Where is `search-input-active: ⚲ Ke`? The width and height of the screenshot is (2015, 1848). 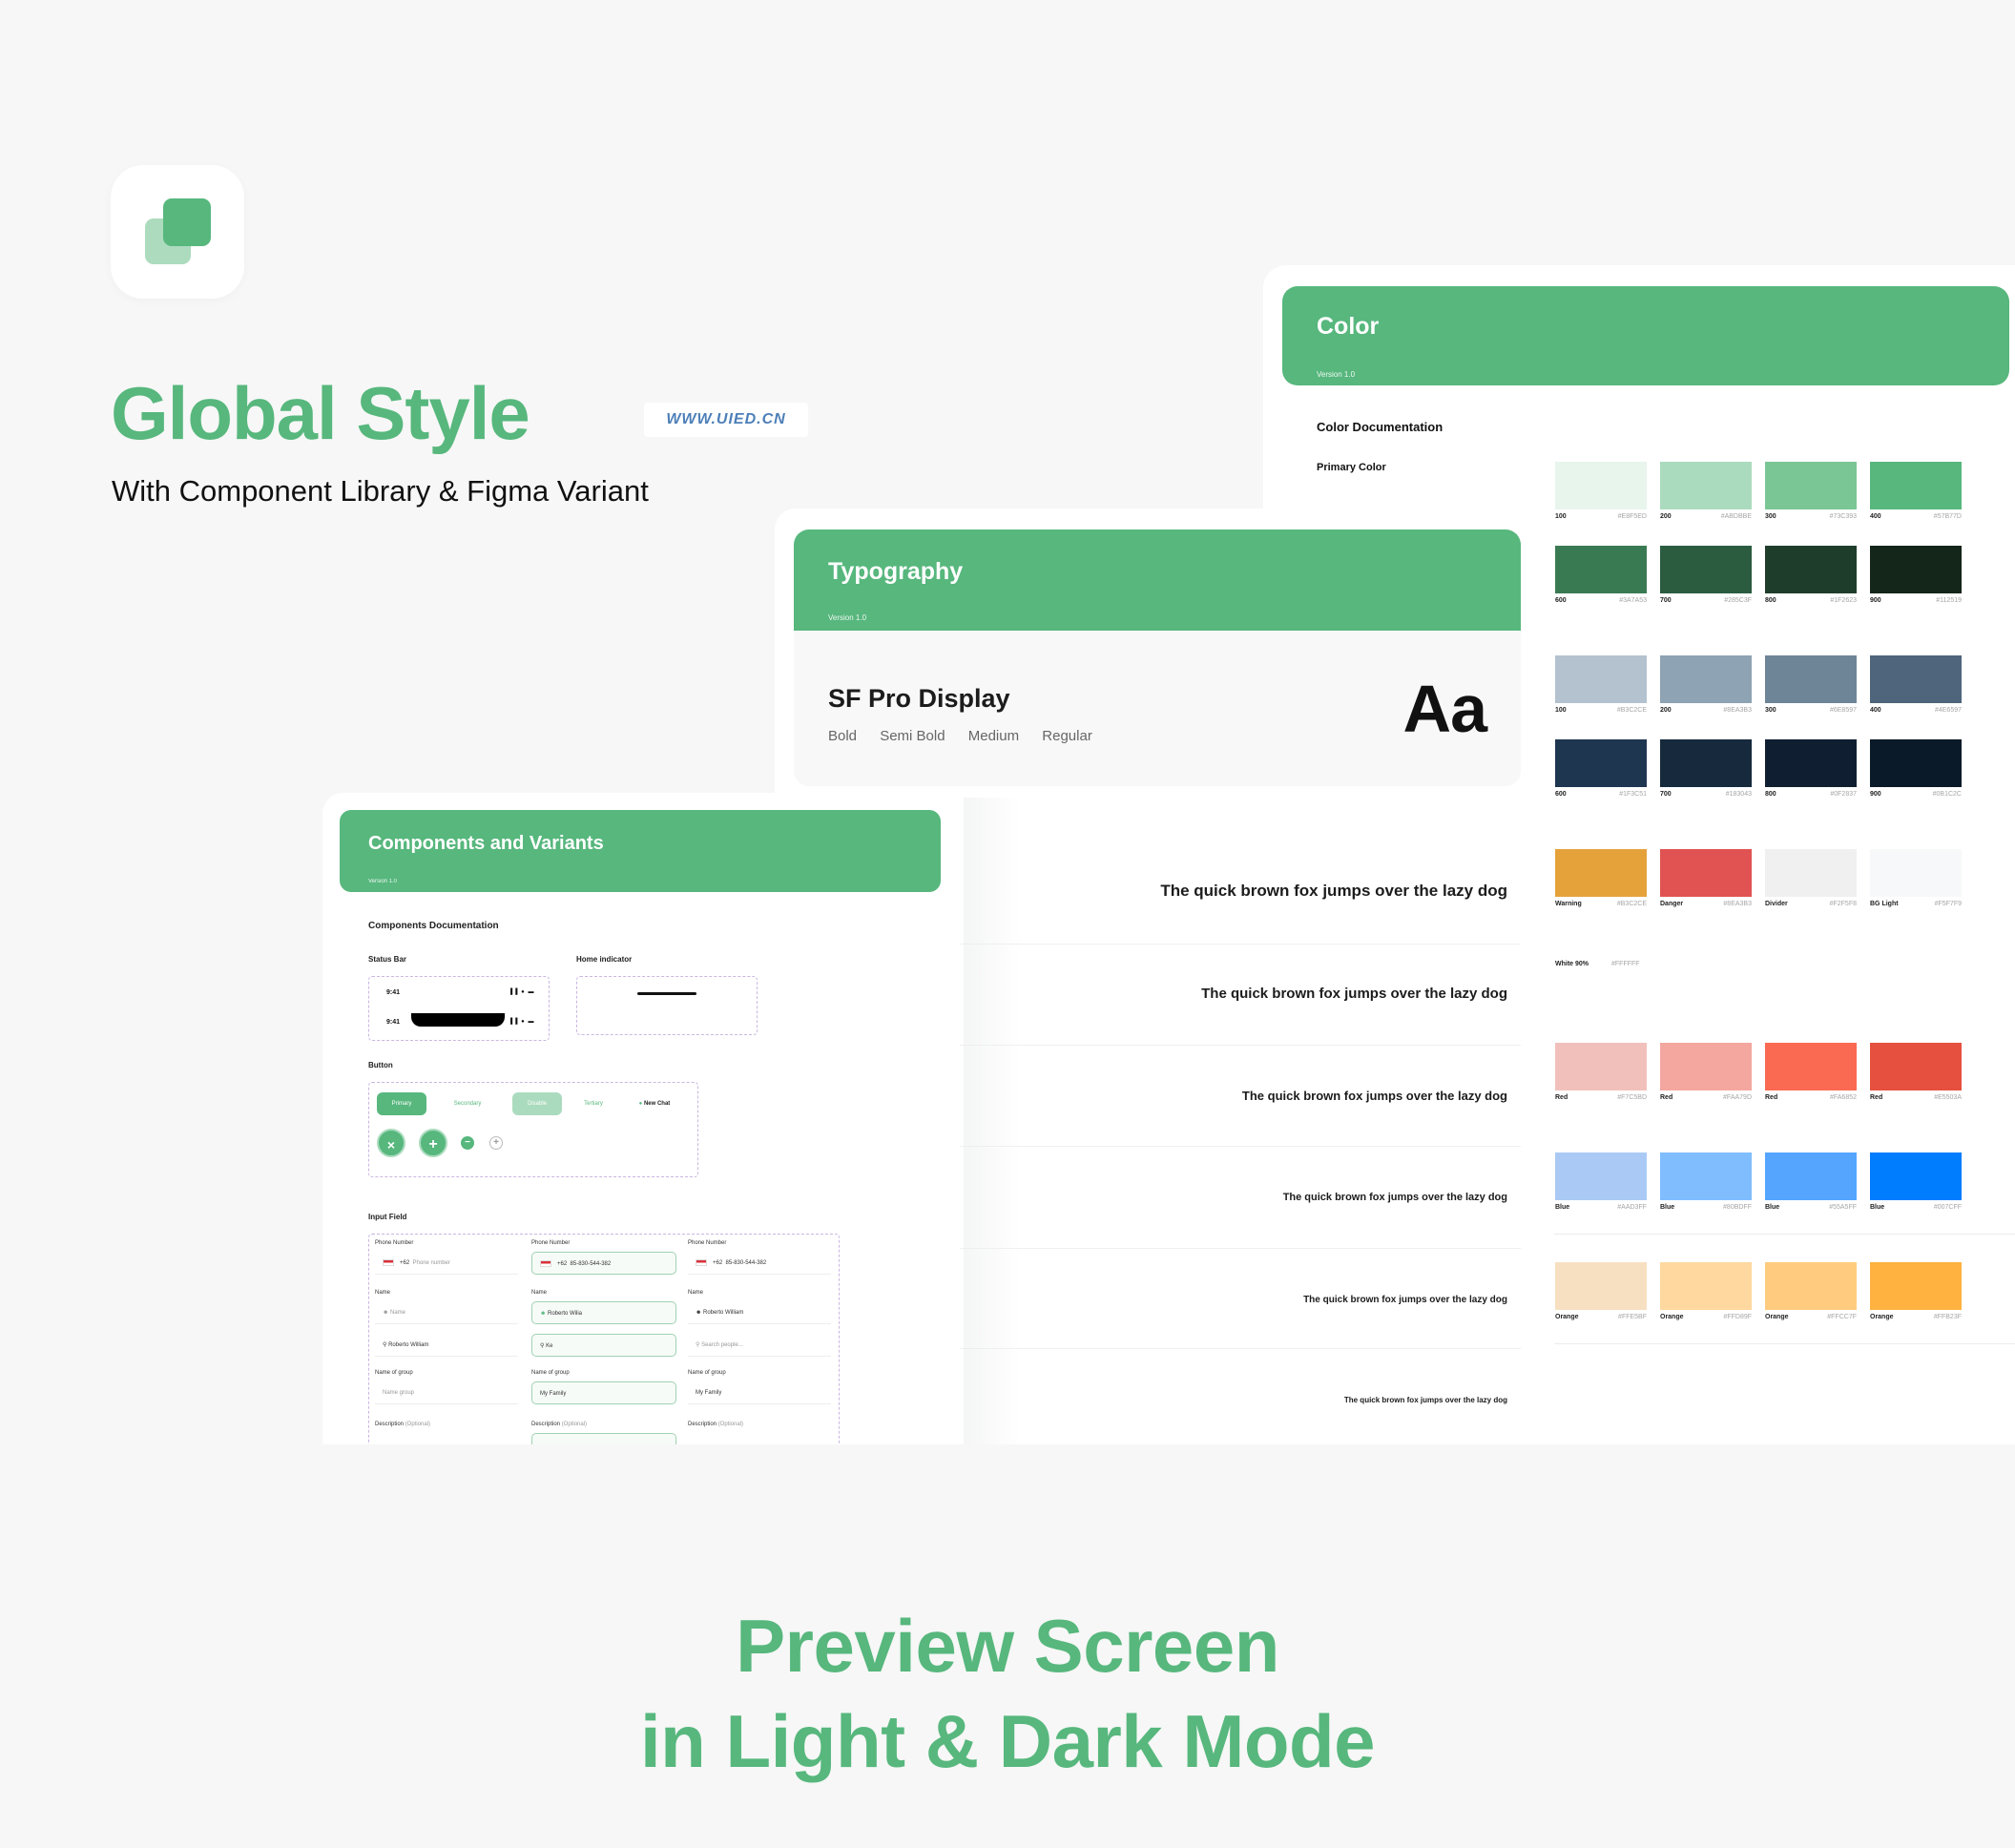
search-input-active: ⚲ Ke is located at coordinates (603, 1345).